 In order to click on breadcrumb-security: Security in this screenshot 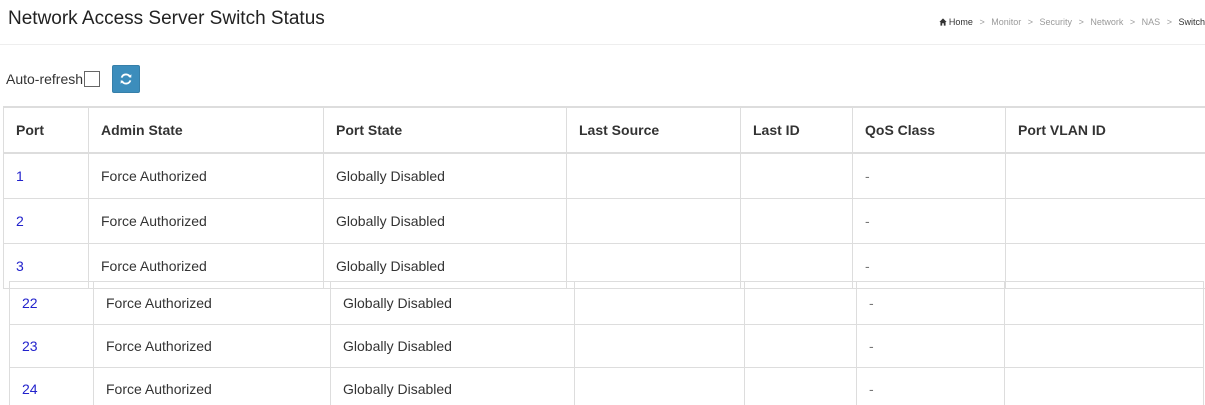, I will do `click(1056, 22)`.